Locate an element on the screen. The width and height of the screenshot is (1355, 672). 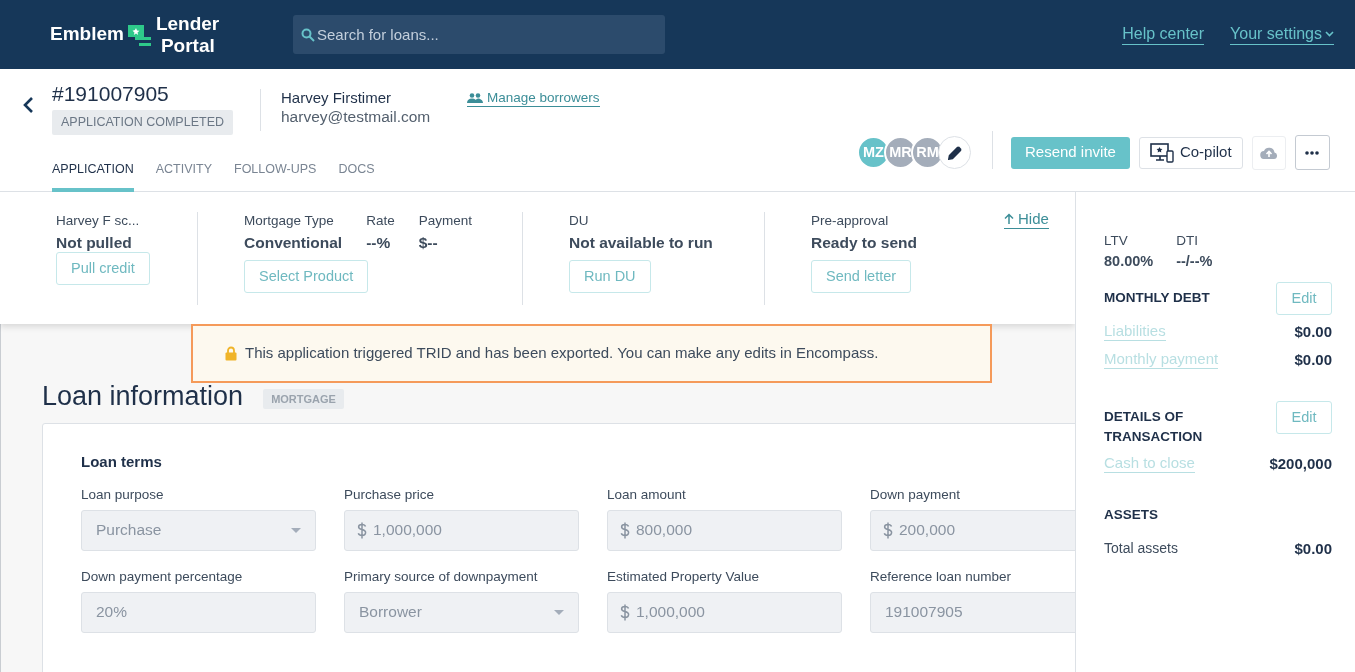
edit-button is located at coordinates (954, 152).